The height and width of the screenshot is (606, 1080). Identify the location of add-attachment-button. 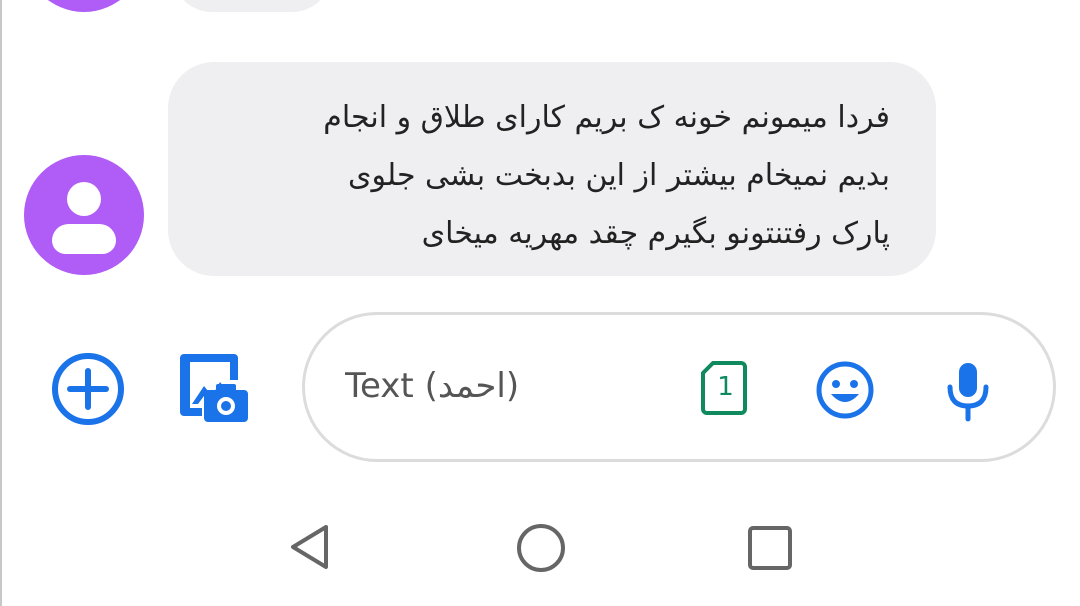
(88, 389).